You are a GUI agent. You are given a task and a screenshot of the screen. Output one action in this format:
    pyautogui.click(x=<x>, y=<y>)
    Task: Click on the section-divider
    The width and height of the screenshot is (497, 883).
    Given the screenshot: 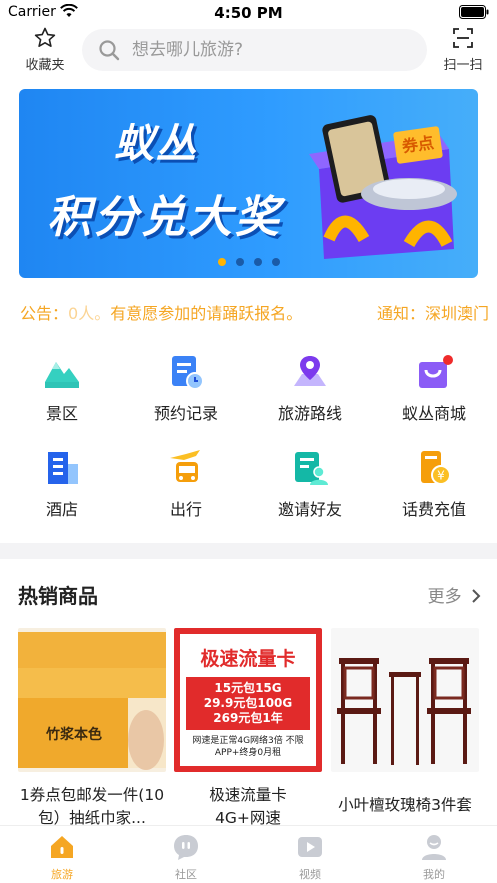 What is the action you would take?
    pyautogui.click(x=248, y=551)
    